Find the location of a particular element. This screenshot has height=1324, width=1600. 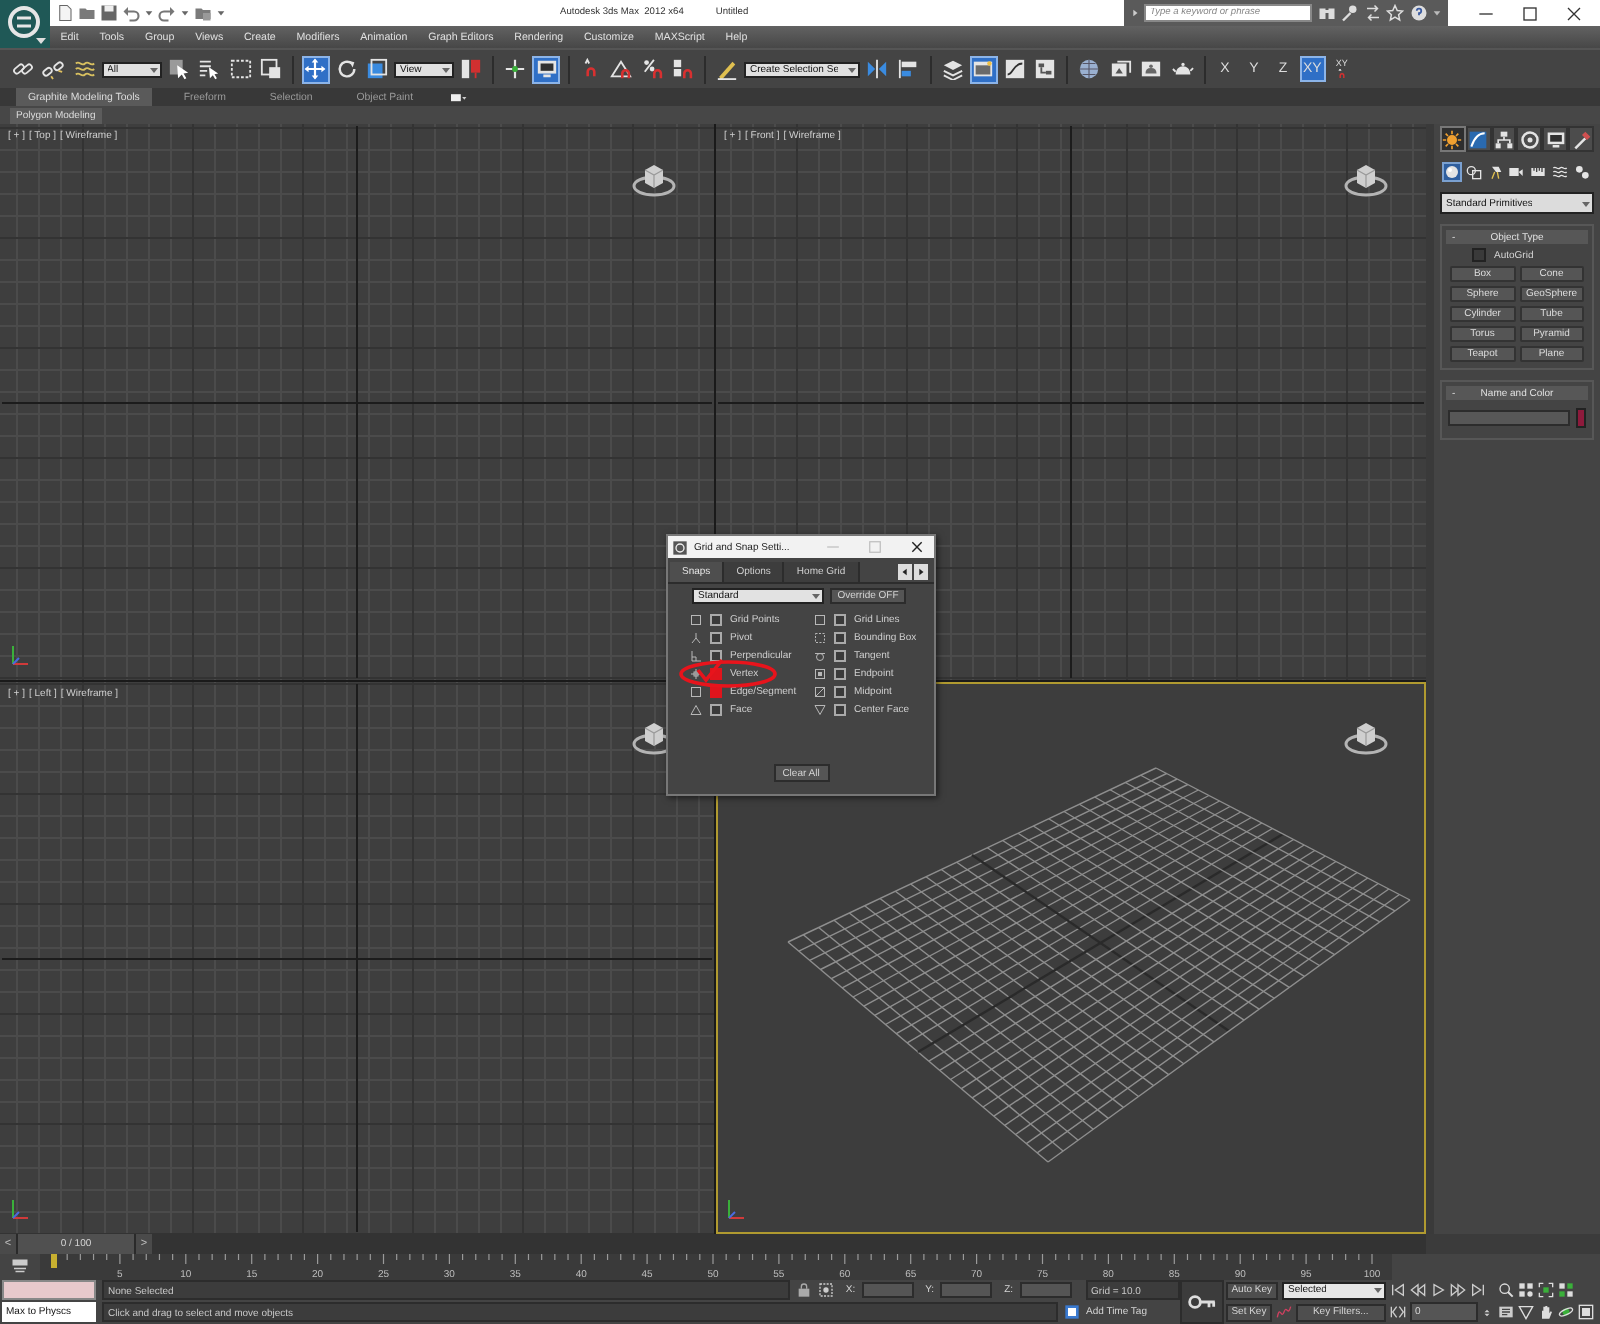

rewind-icon is located at coordinates (1417, 1290).